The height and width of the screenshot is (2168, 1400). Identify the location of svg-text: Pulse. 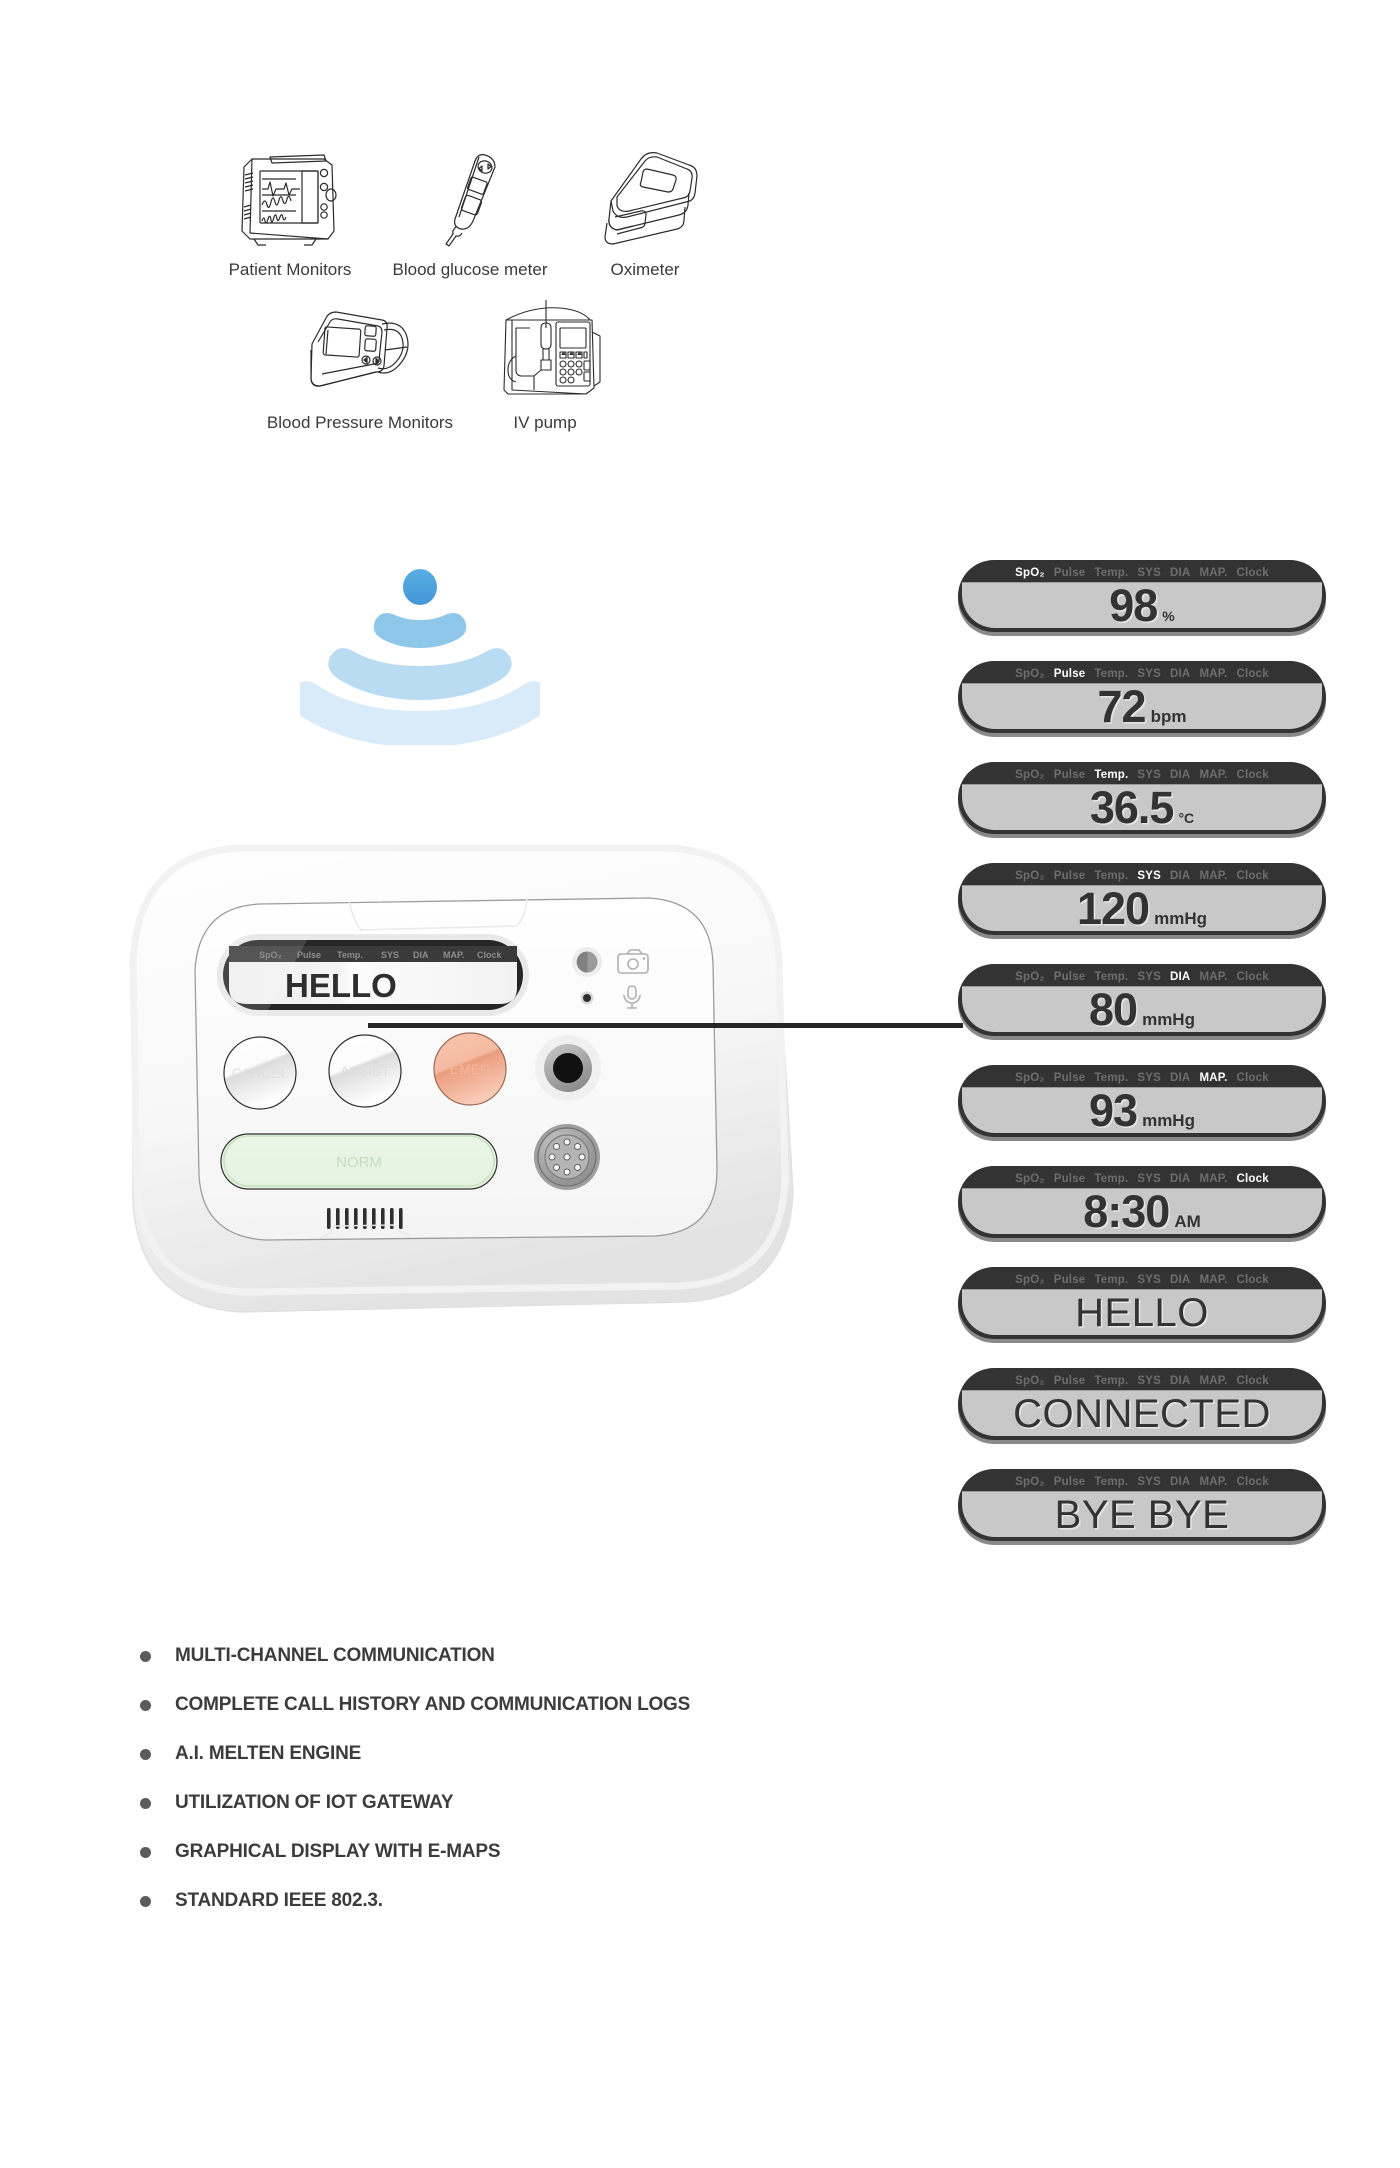
(309, 955).